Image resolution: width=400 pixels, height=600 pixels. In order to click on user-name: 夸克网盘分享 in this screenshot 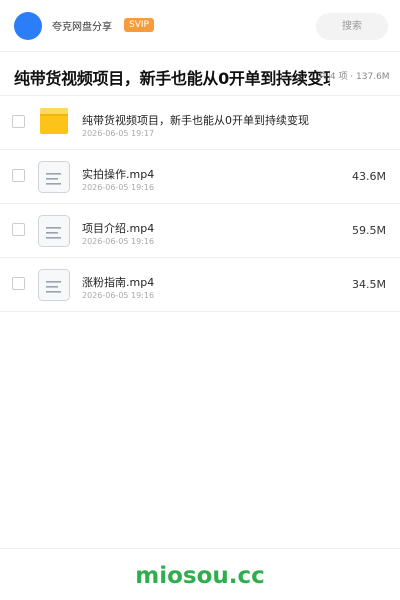, I will do `click(82, 25)`.